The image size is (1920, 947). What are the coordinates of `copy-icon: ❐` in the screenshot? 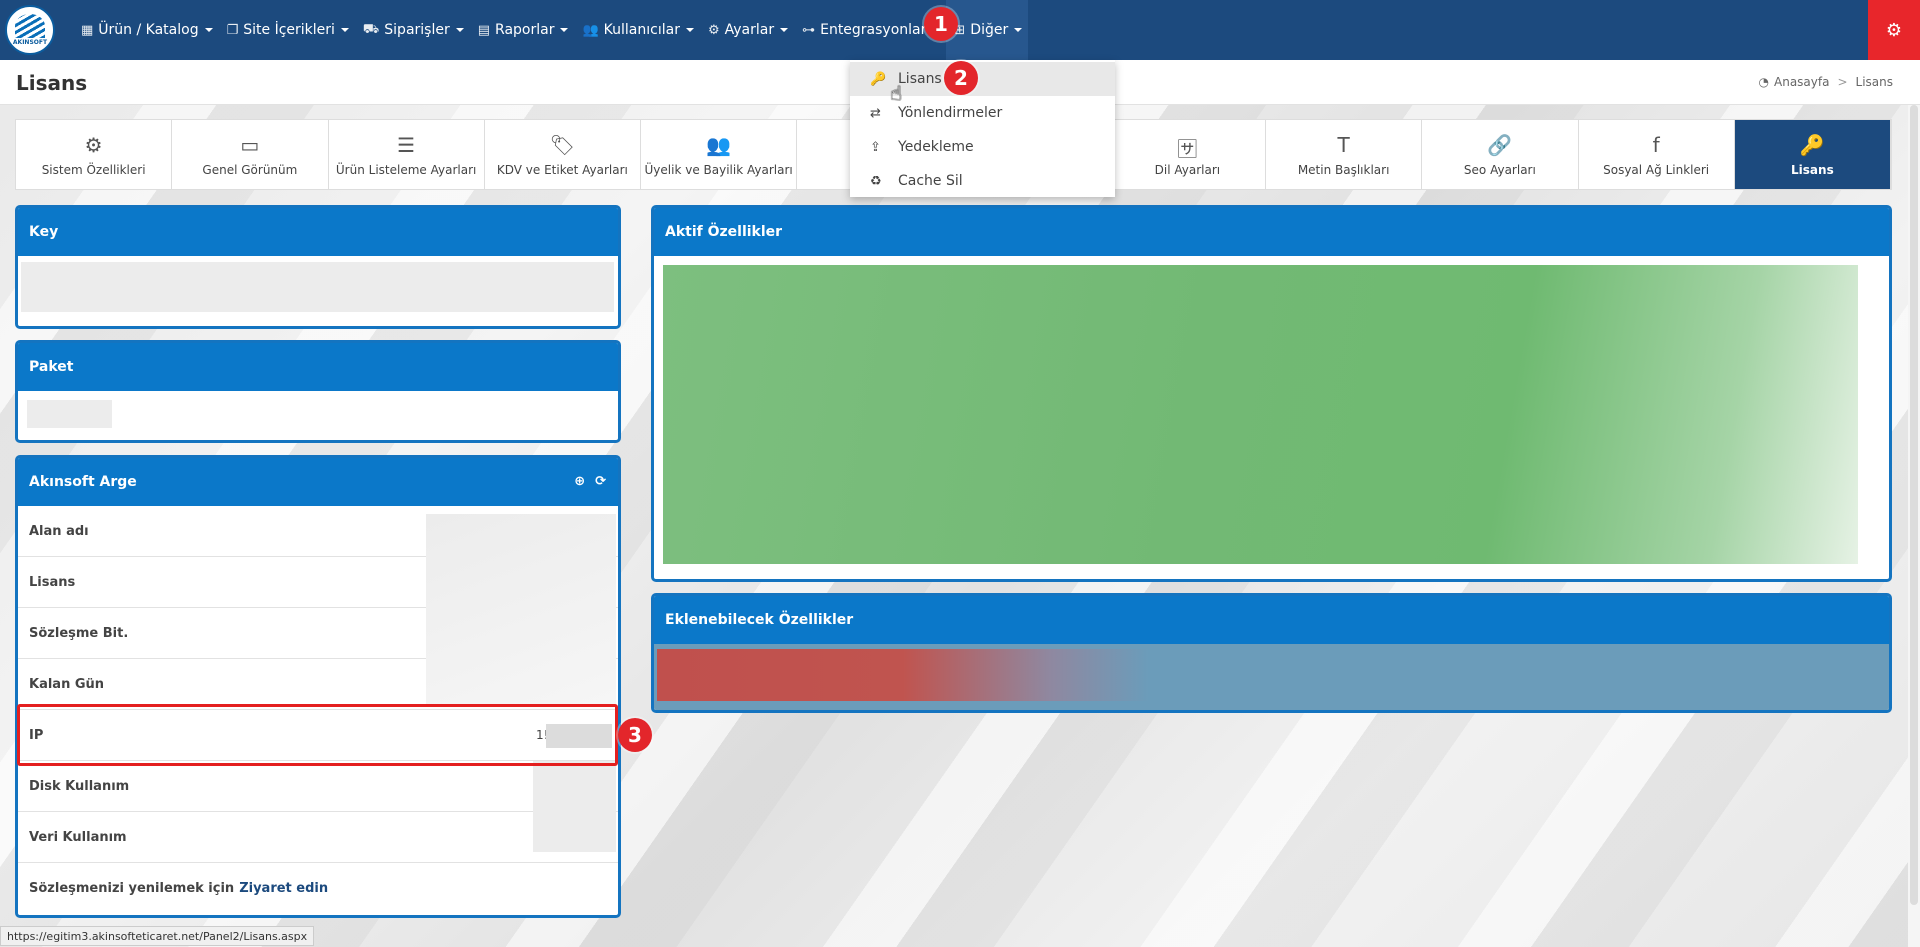 It's located at (232, 30).